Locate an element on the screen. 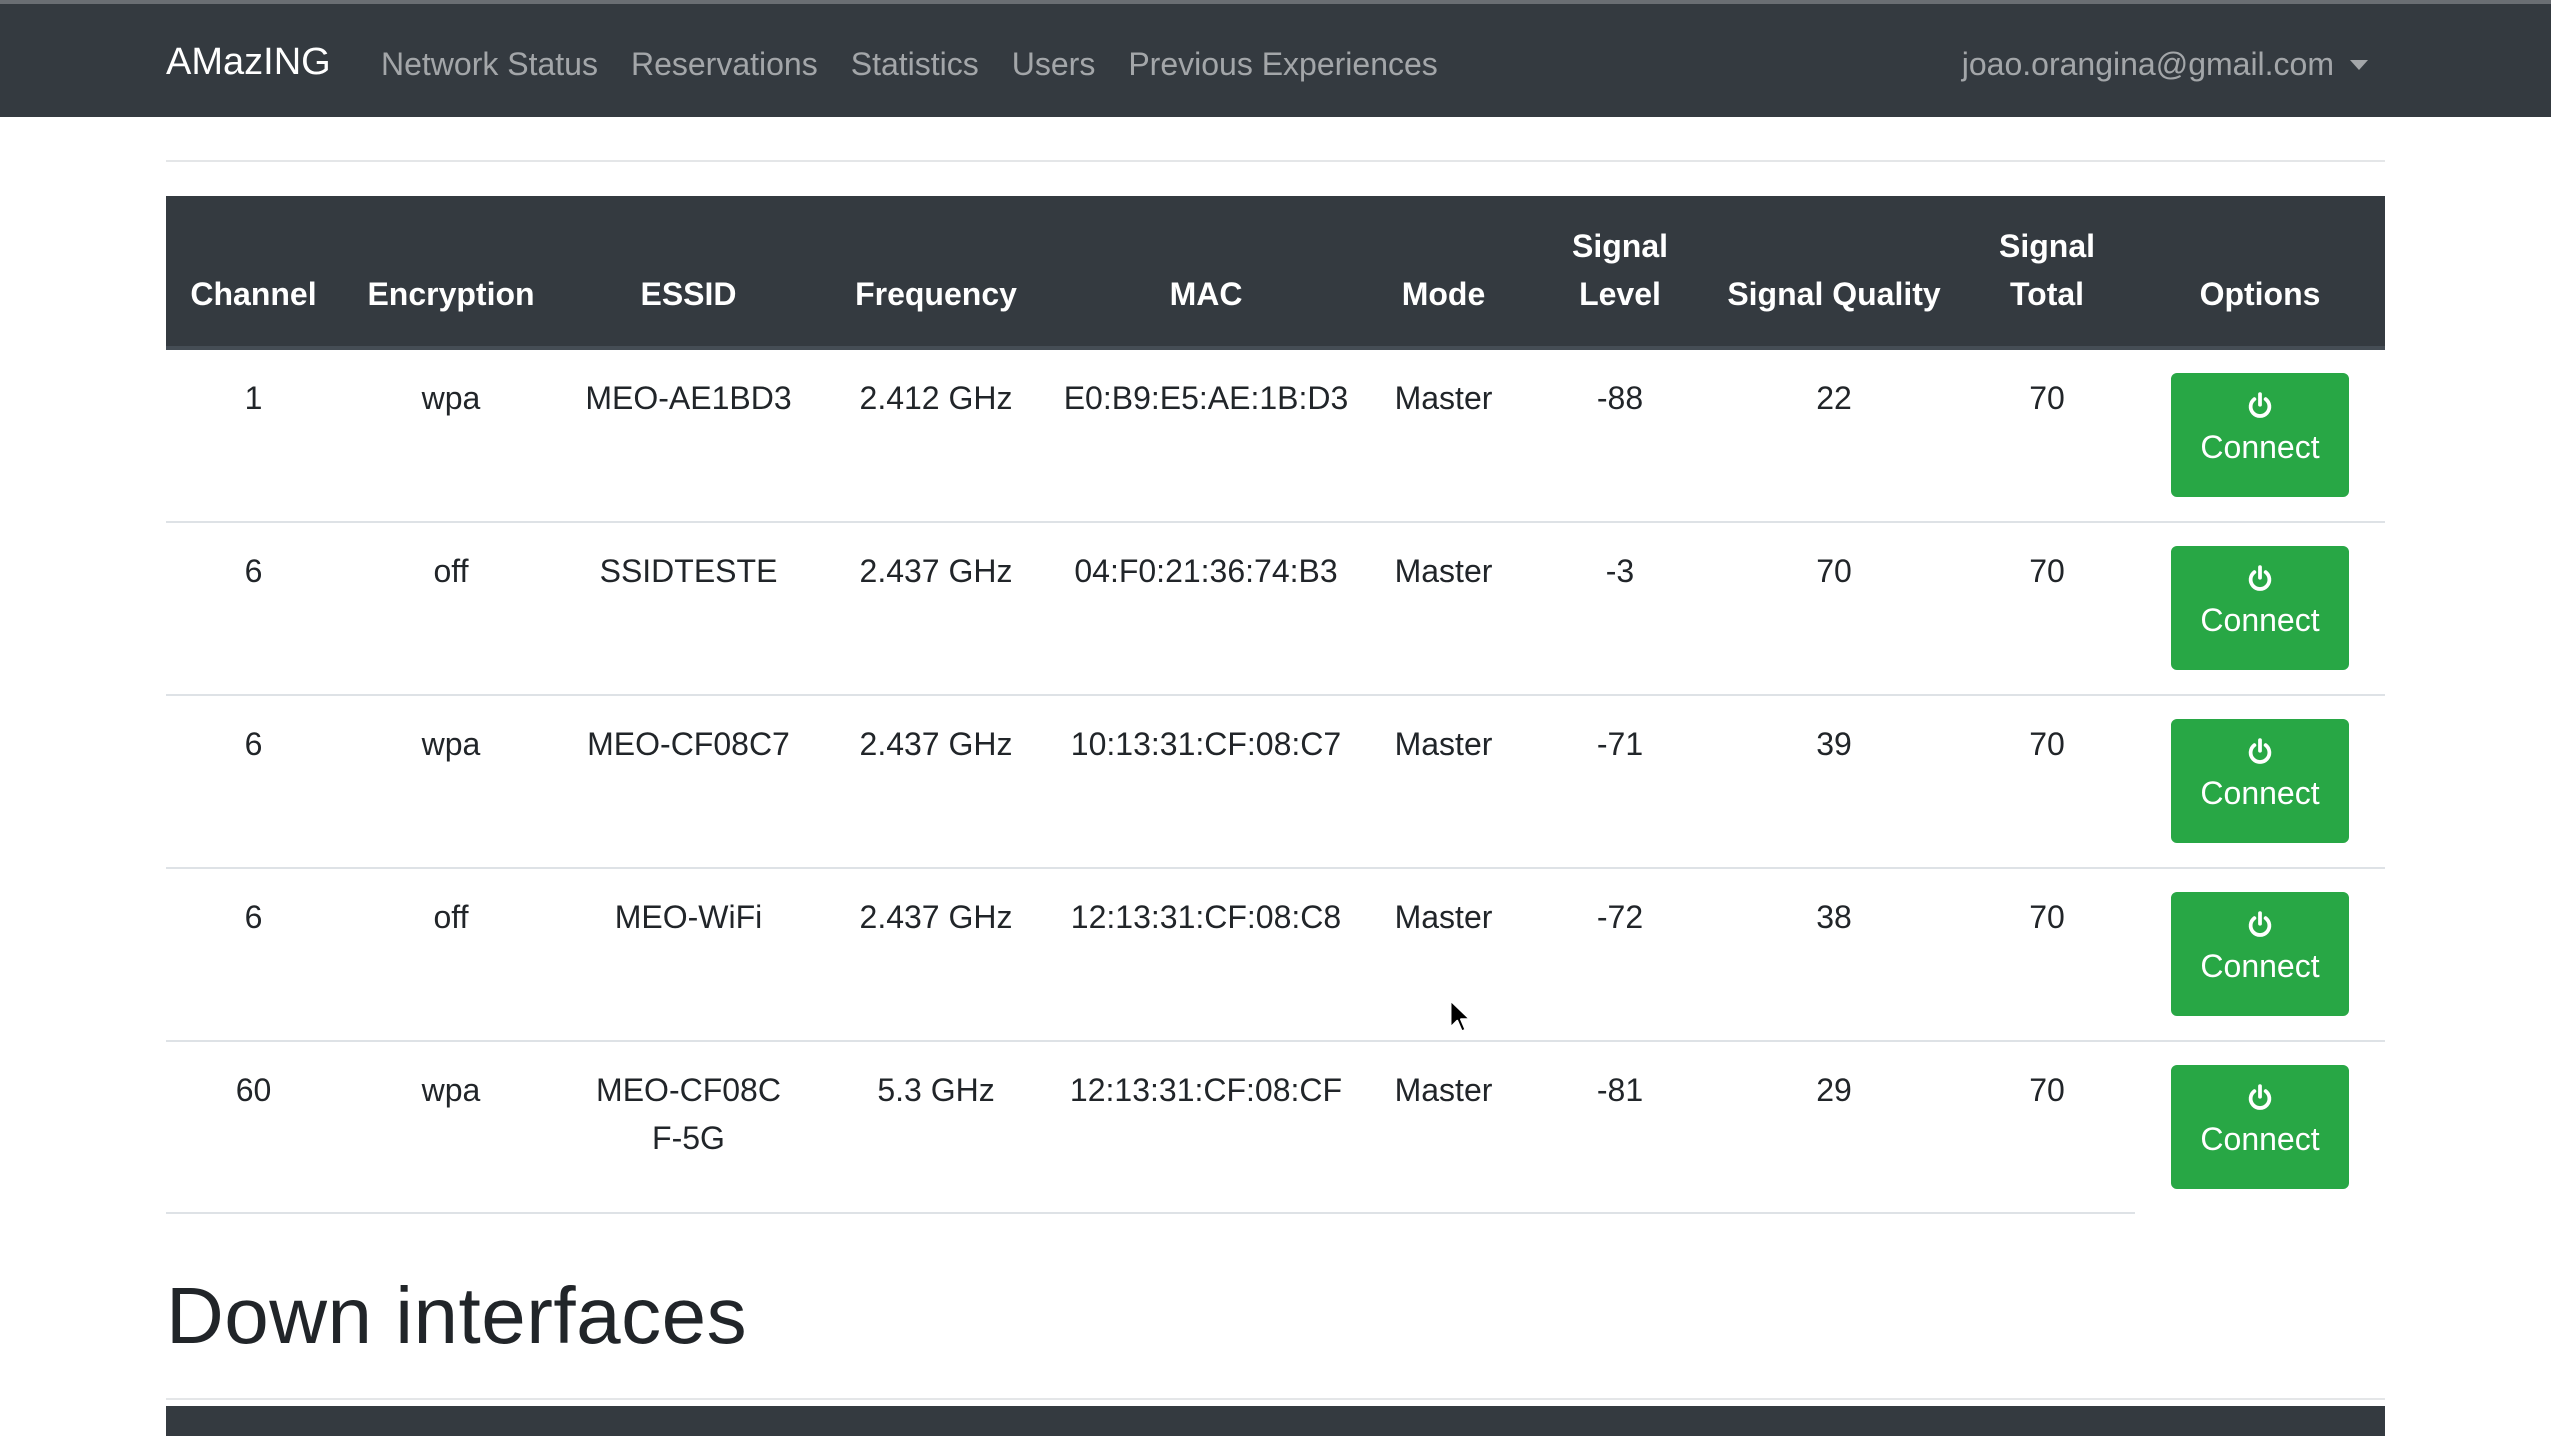  cell-frequency: 5.3 GHz is located at coordinates (936, 1127).